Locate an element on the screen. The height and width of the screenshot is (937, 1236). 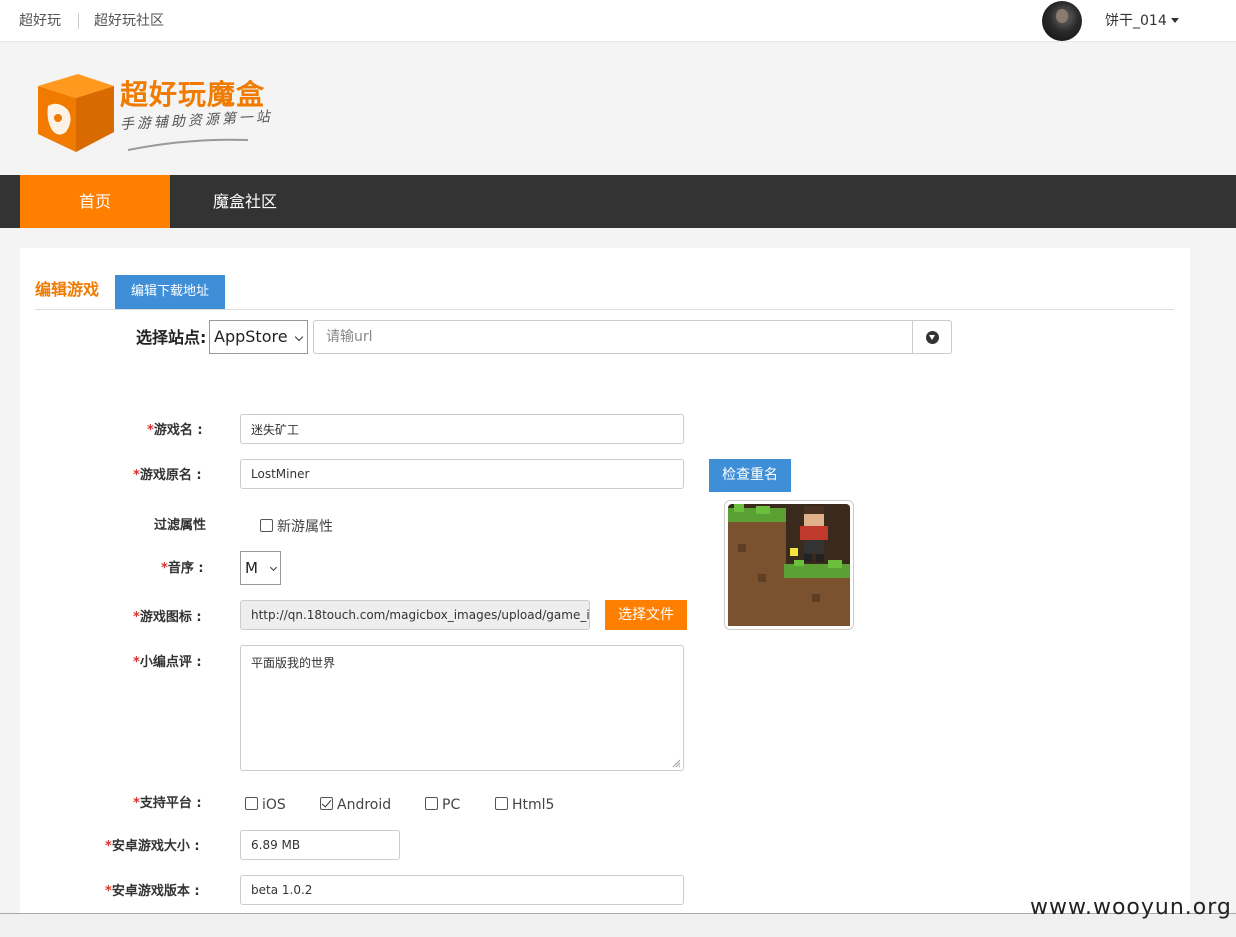
platform-html5-label: Html5 is located at coordinates (533, 805).